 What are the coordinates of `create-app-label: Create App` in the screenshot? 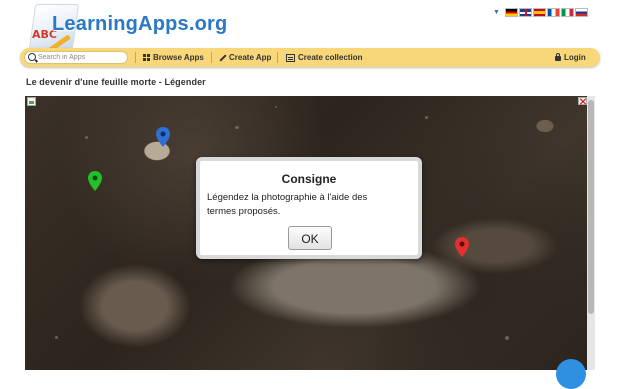 It's located at (250, 57).